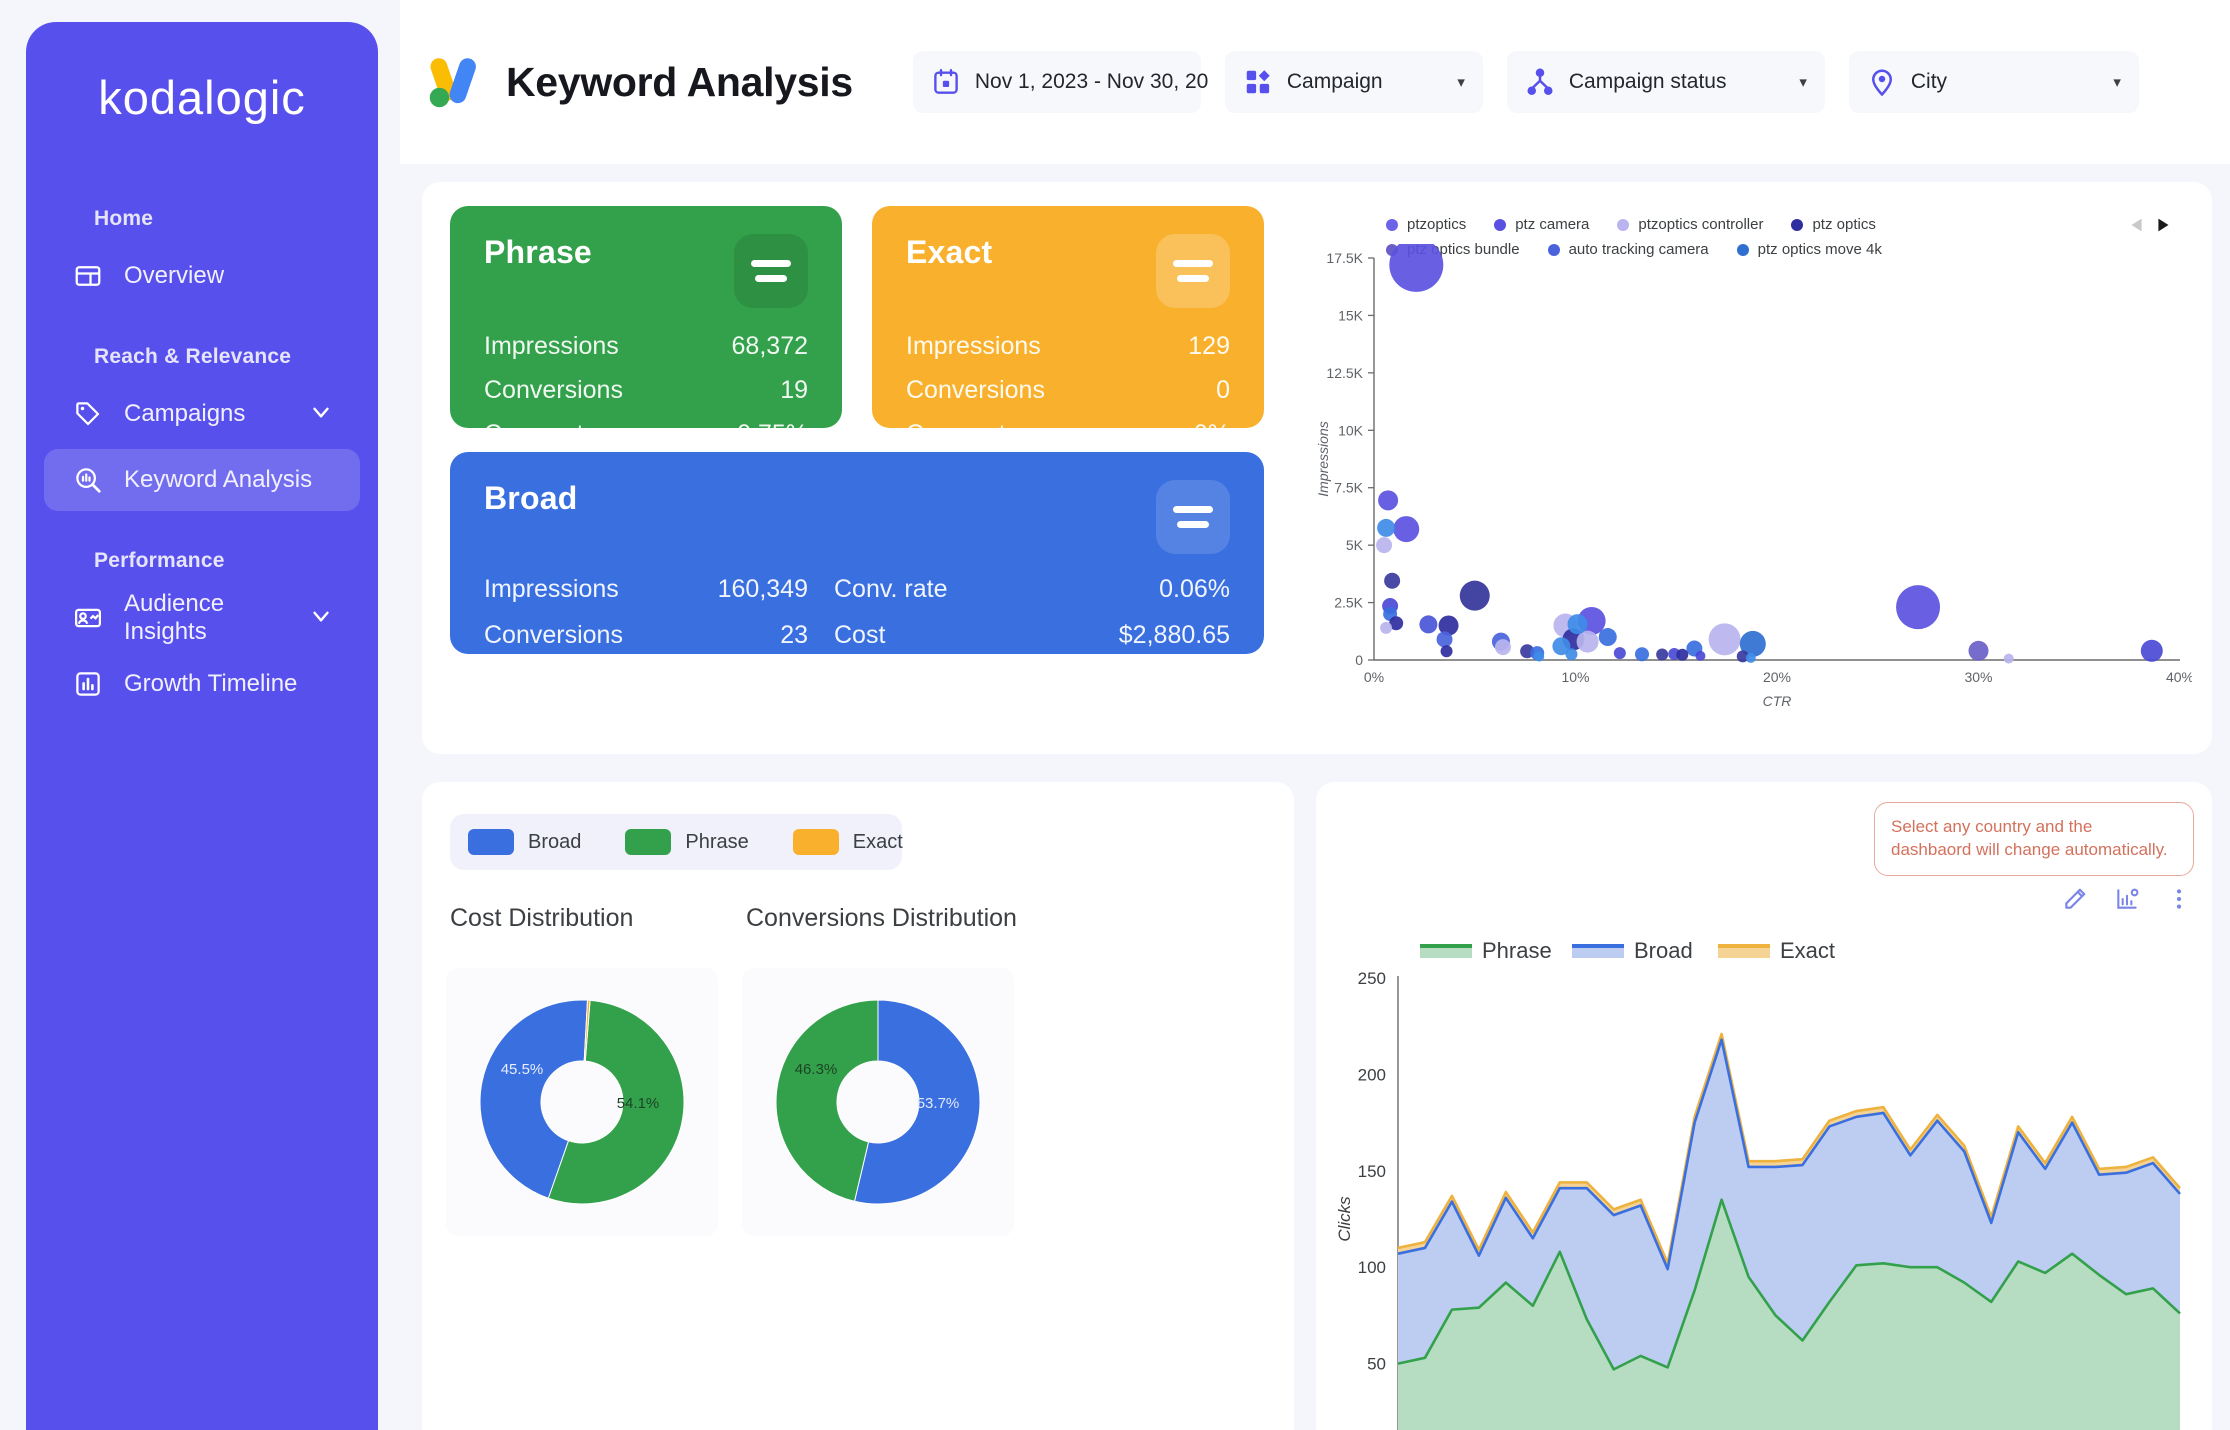 This screenshot has width=2230, height=1430. Describe the element at coordinates (1993, 82) in the screenshot. I see `city-filter: City ▾` at that location.